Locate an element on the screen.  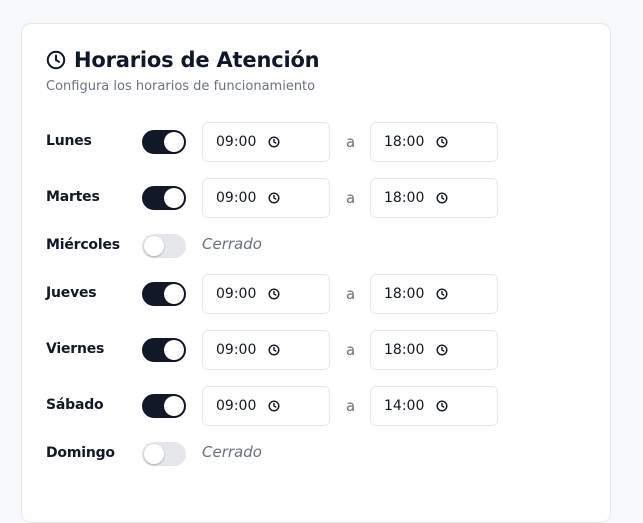
day-label: Lunes is located at coordinates (69, 141).